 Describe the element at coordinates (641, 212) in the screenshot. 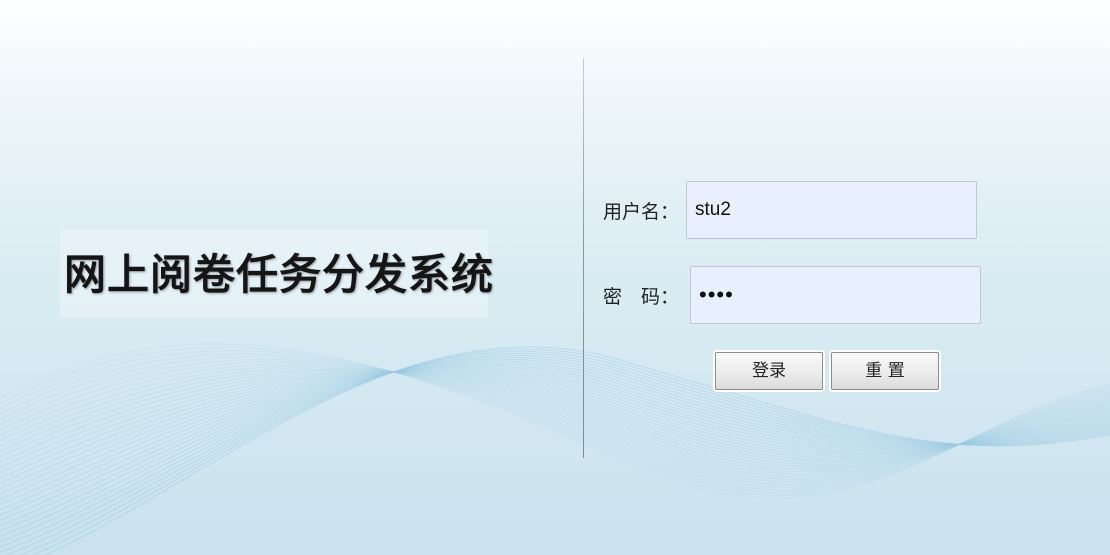

I see `username-label: 用户名：` at that location.